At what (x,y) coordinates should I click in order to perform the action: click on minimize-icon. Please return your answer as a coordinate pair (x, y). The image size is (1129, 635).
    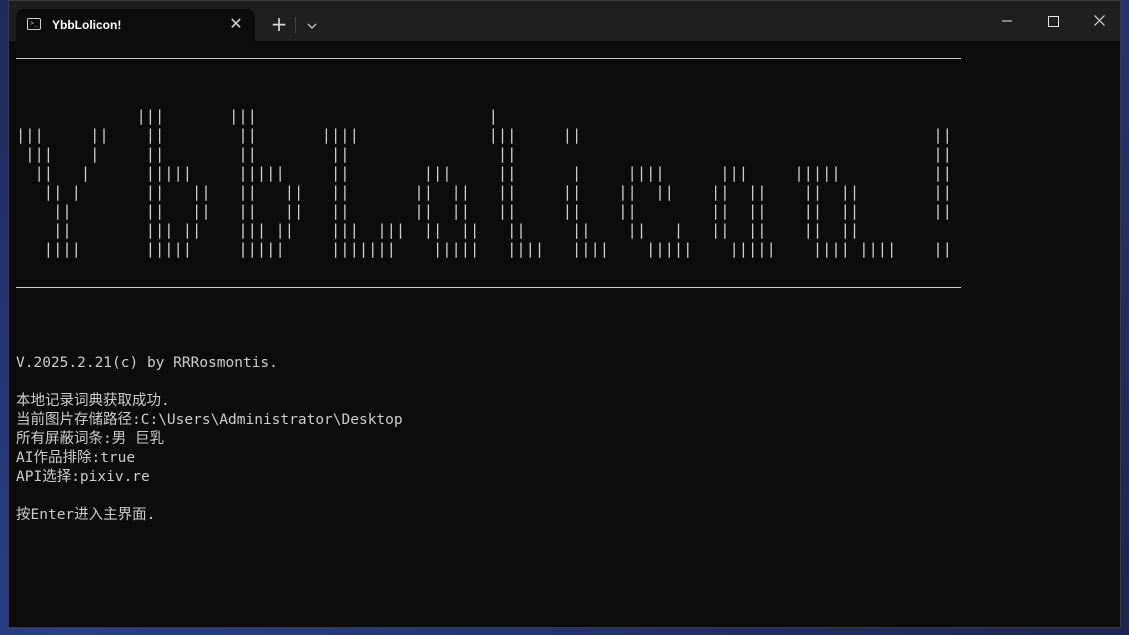
    Looking at the image, I should click on (1007, 21).